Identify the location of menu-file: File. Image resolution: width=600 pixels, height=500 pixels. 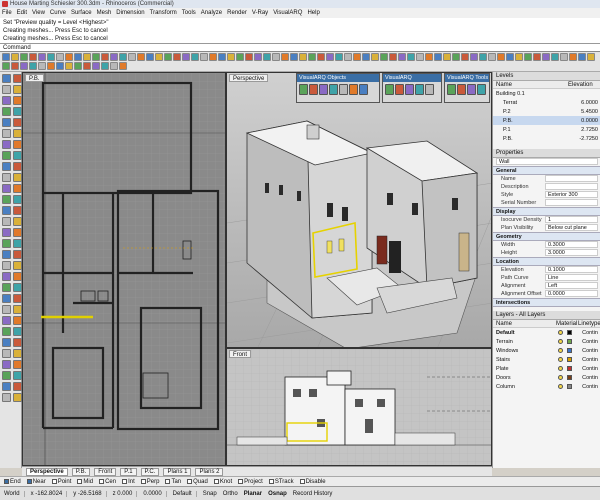
(7, 13).